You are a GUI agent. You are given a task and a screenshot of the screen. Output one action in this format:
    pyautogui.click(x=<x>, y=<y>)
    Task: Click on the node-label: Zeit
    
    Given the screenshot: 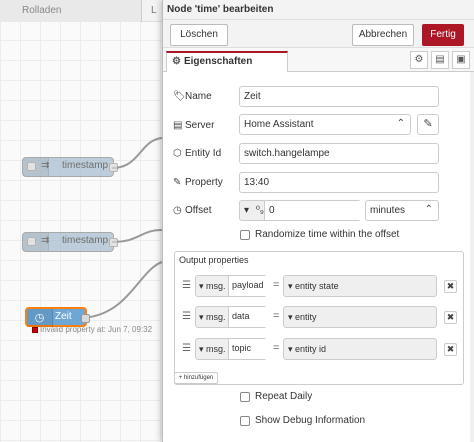 What is the action you would take?
    pyautogui.click(x=63, y=316)
    